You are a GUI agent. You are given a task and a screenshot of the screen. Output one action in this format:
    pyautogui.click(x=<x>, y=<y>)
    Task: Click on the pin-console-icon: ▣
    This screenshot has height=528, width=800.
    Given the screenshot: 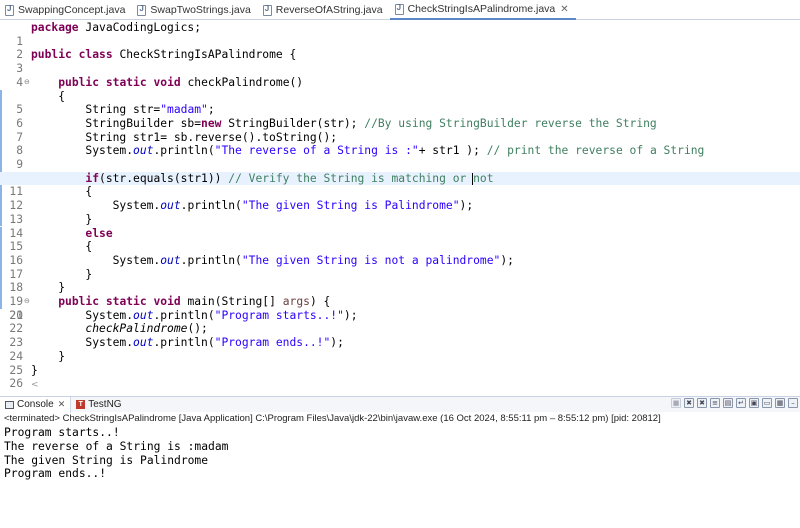 What is the action you would take?
    pyautogui.click(x=754, y=403)
    